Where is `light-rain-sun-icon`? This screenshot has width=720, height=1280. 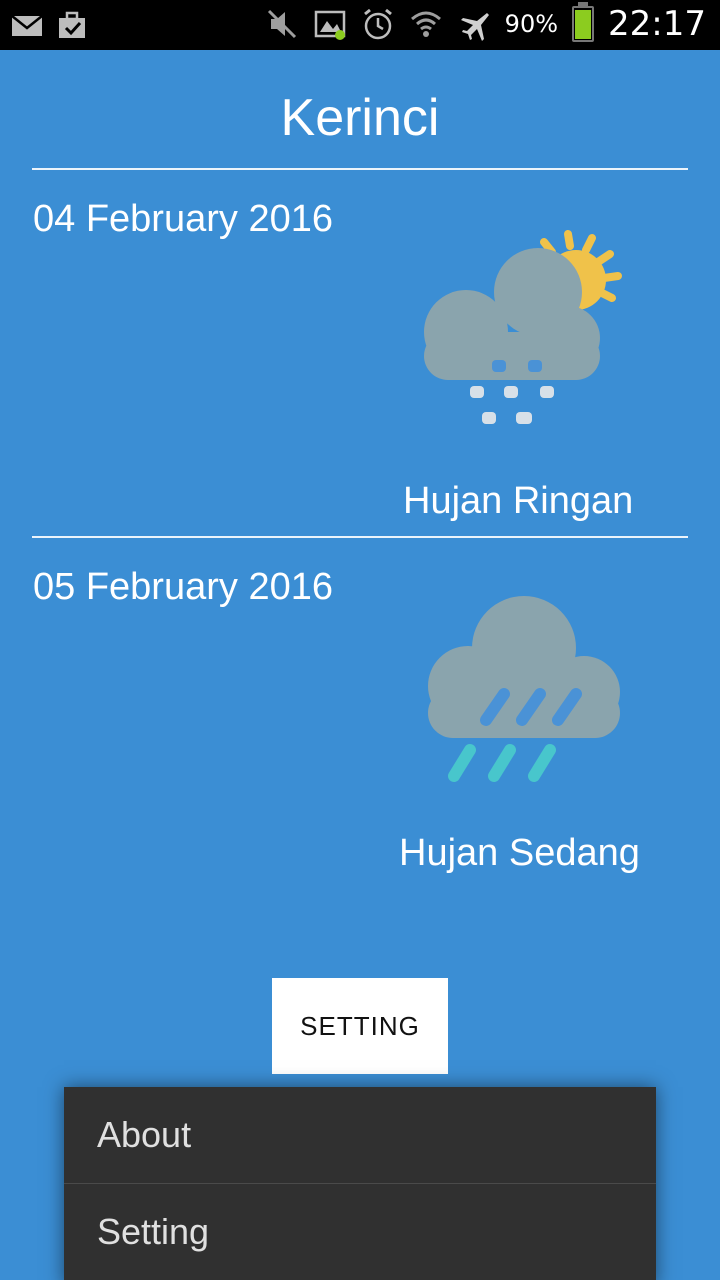
light-rain-sun-icon is located at coordinates (523, 327).